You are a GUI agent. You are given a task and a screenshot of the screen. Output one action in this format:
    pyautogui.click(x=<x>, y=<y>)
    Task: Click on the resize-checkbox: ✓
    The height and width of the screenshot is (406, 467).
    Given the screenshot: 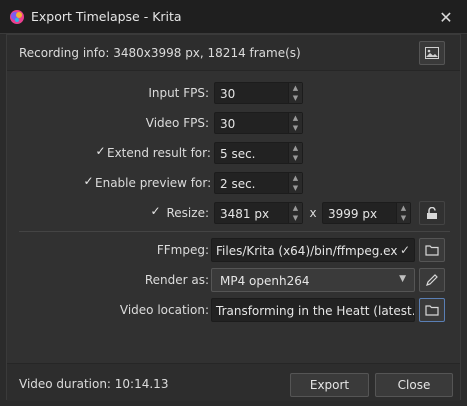 What is the action you would take?
    pyautogui.click(x=155, y=211)
    